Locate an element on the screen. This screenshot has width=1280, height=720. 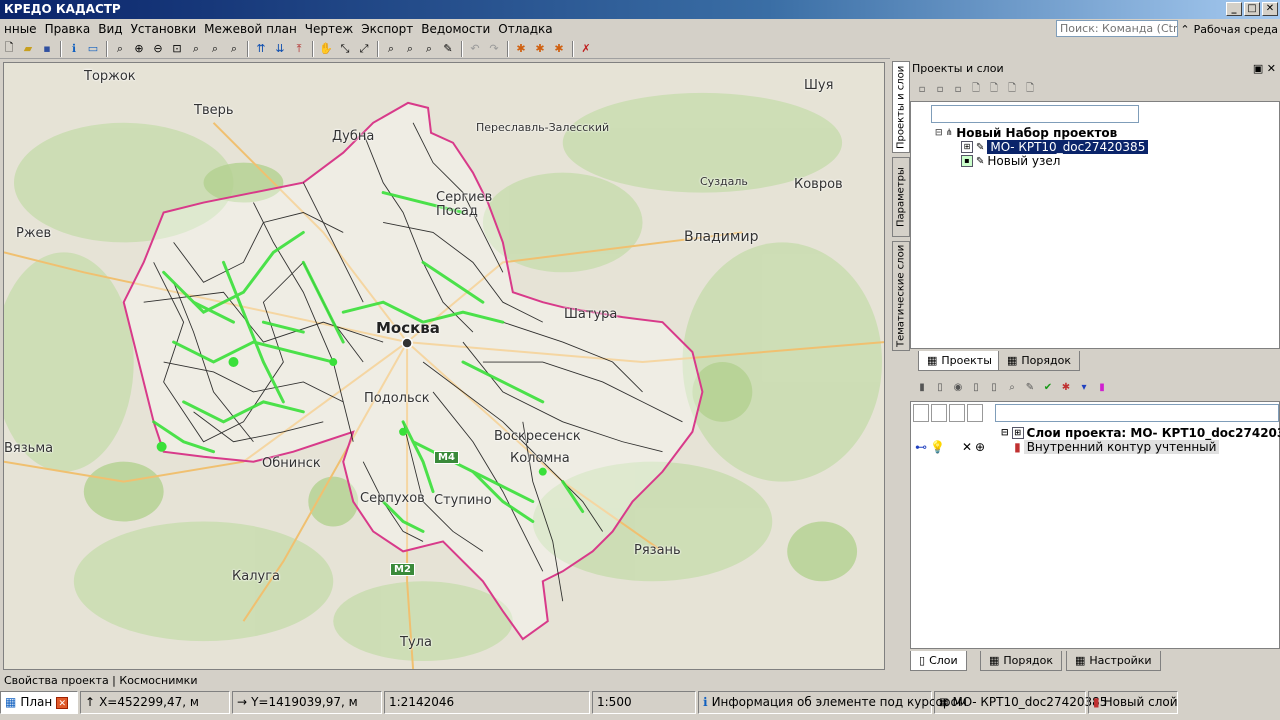
undo-icon: ↶ is located at coordinates (475, 49).